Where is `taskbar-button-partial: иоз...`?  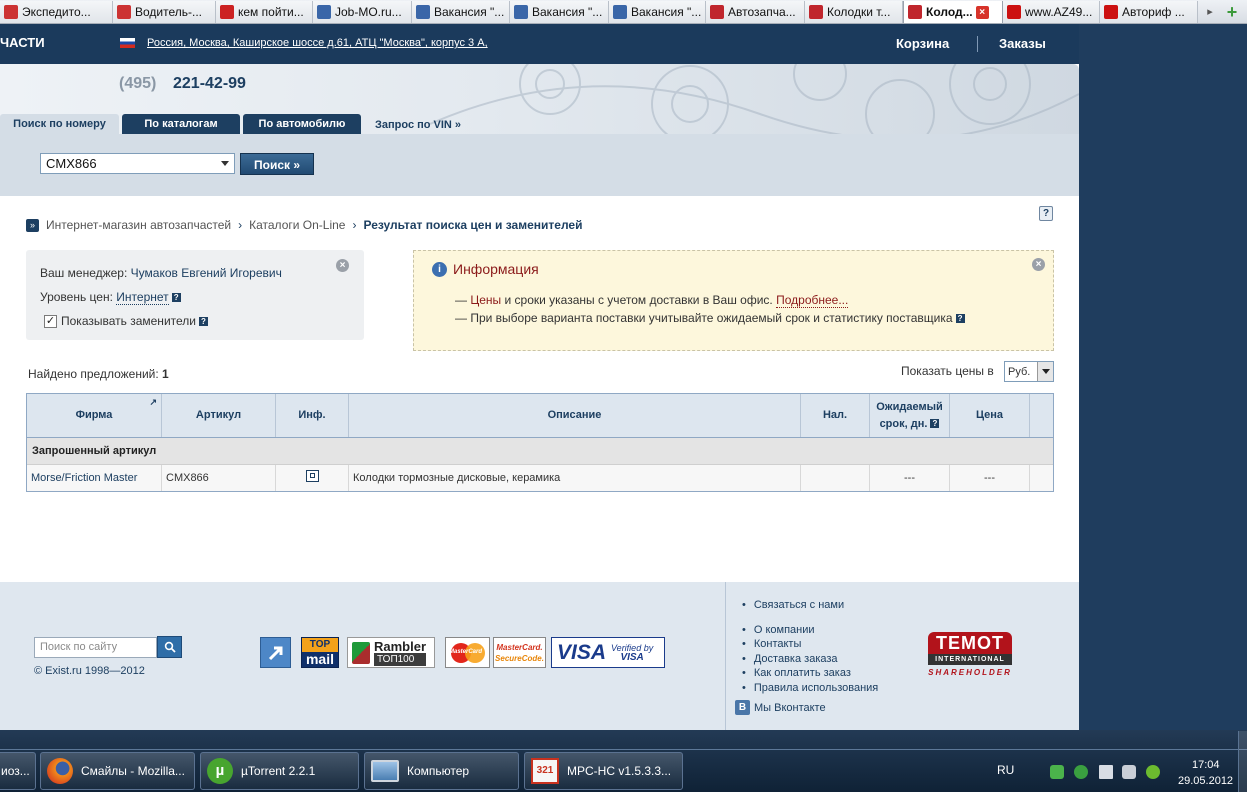
taskbar-button-partial: иоз... is located at coordinates (18, 771).